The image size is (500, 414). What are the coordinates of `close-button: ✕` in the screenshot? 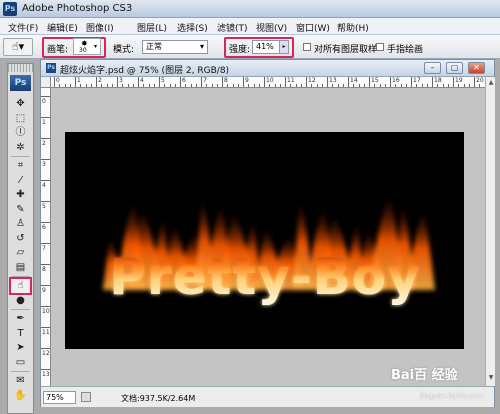 It's located at (476, 68).